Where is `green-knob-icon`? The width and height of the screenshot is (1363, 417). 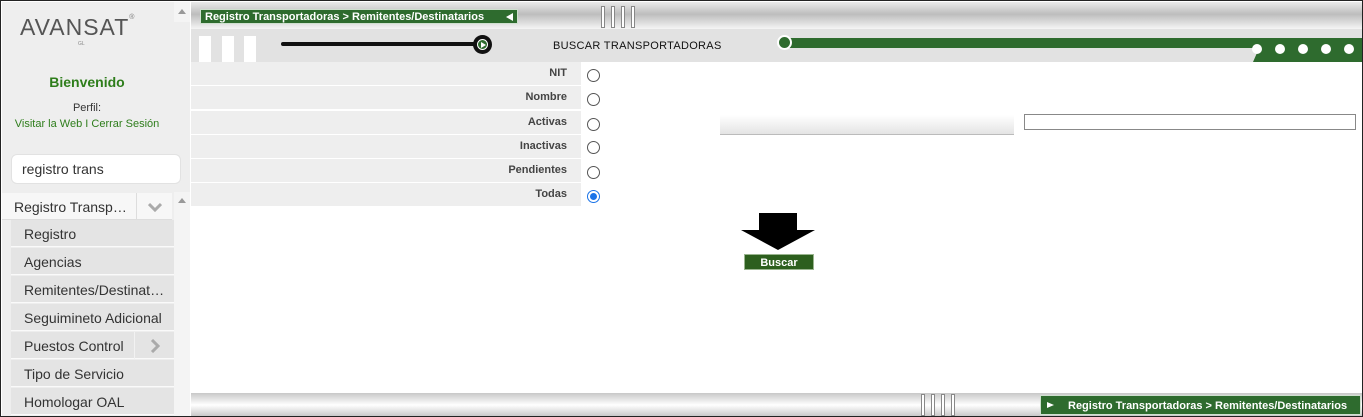 green-knob-icon is located at coordinates (784, 42).